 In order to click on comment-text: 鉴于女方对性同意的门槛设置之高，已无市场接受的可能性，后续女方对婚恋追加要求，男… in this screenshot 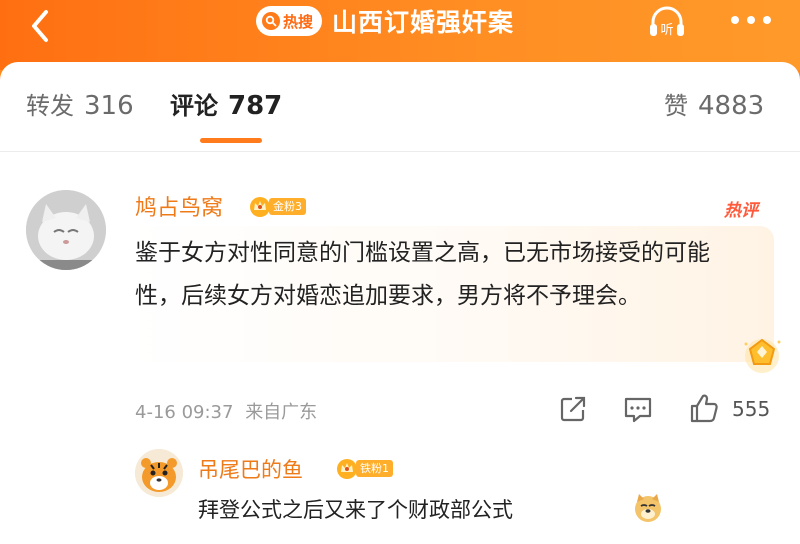, I will do `click(445, 275)`.